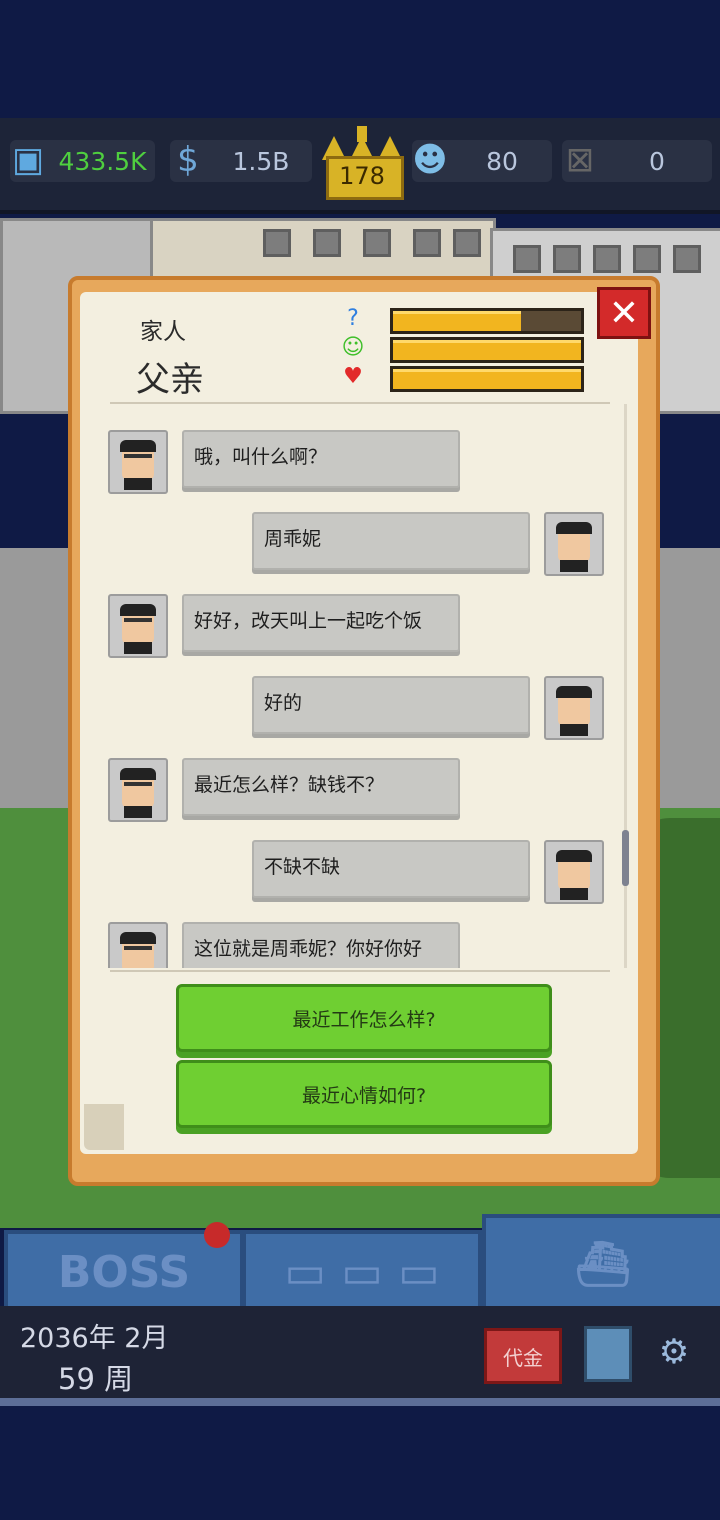 Image resolution: width=720 pixels, height=1520 pixels. Describe the element at coordinates (625, 858) in the screenshot. I see `scrollbar-thumb` at that location.